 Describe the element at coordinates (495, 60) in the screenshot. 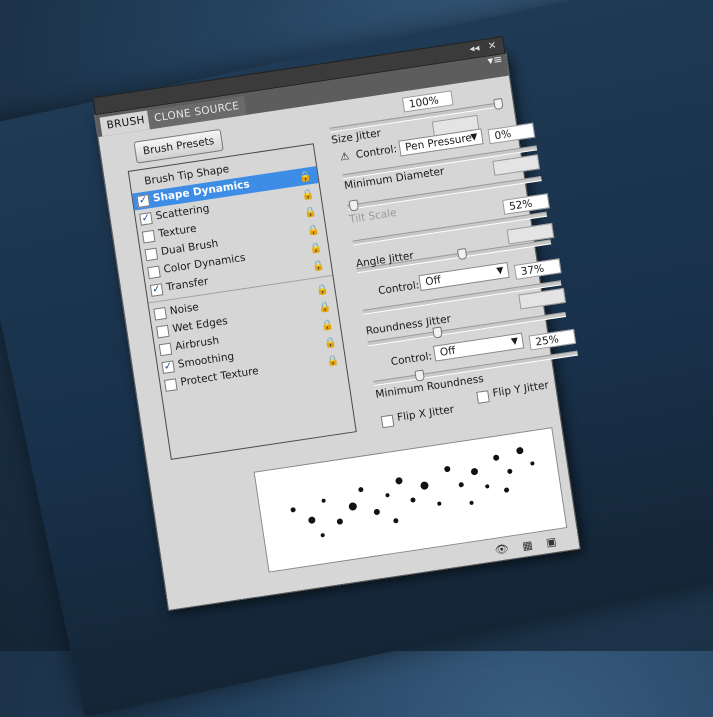

I see `panel-menu-icon: ▾≡` at that location.